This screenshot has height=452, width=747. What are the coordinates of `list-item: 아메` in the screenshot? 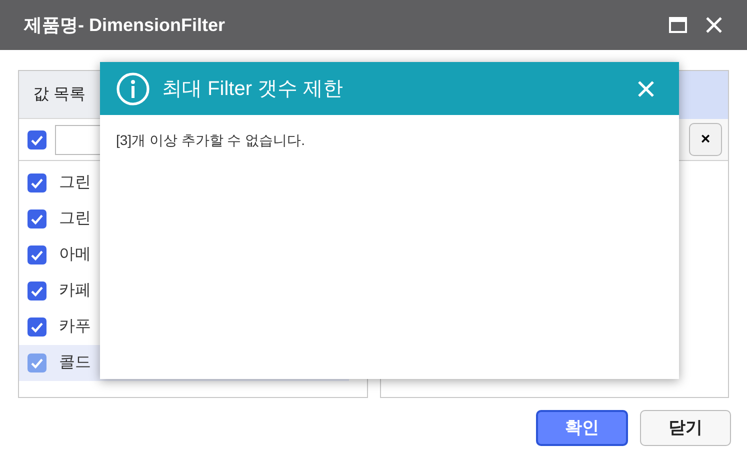 It's located at (184, 255).